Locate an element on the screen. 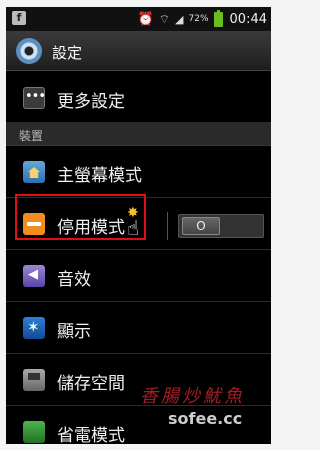  display-icon is located at coordinates (34, 328).